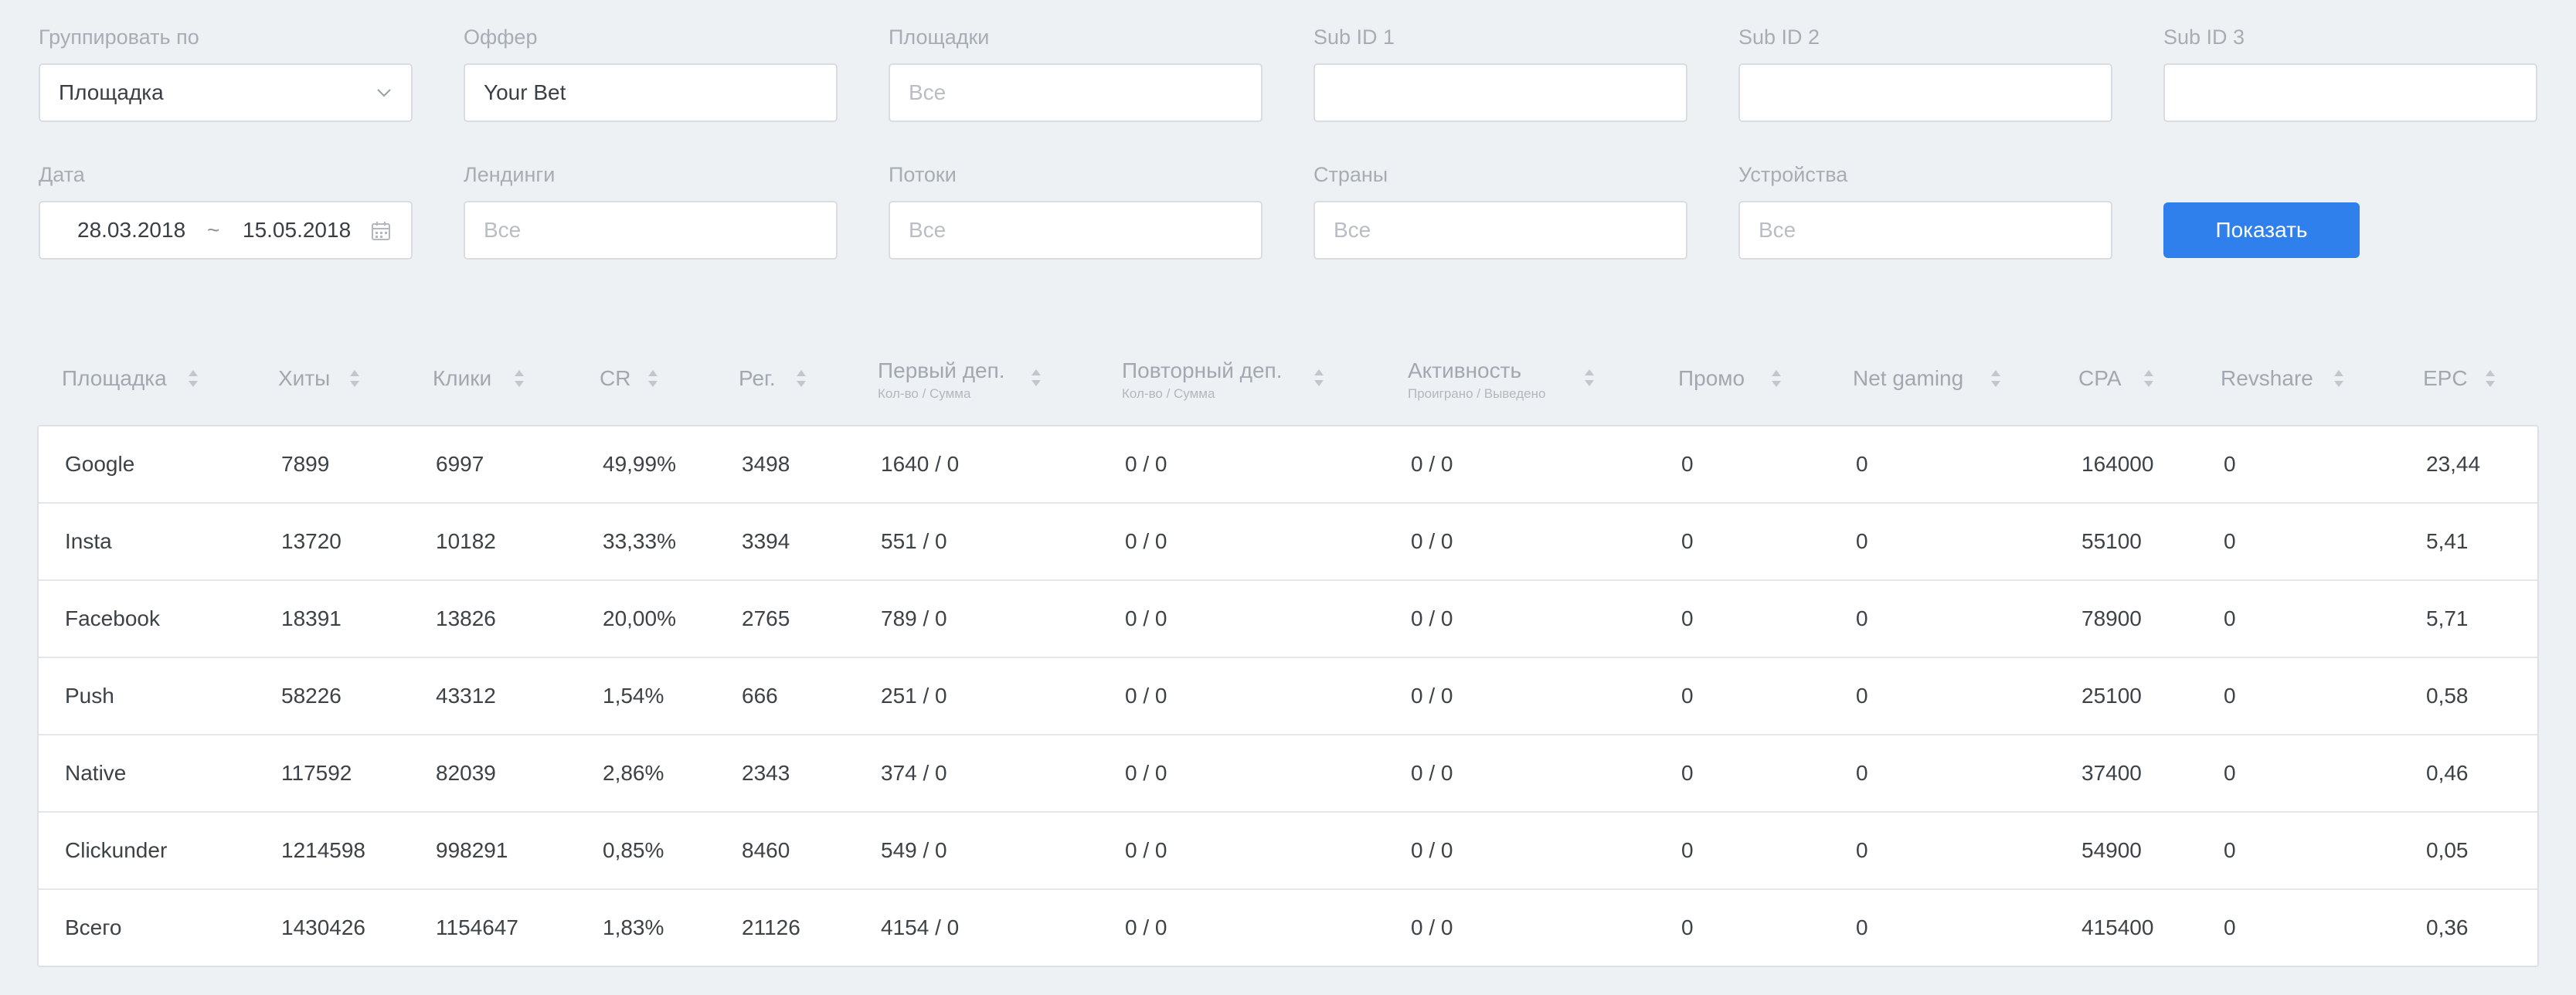 Image resolution: width=2576 pixels, height=995 pixels. I want to click on sub-id-3-field: Sub ID 3, so click(2350, 73).